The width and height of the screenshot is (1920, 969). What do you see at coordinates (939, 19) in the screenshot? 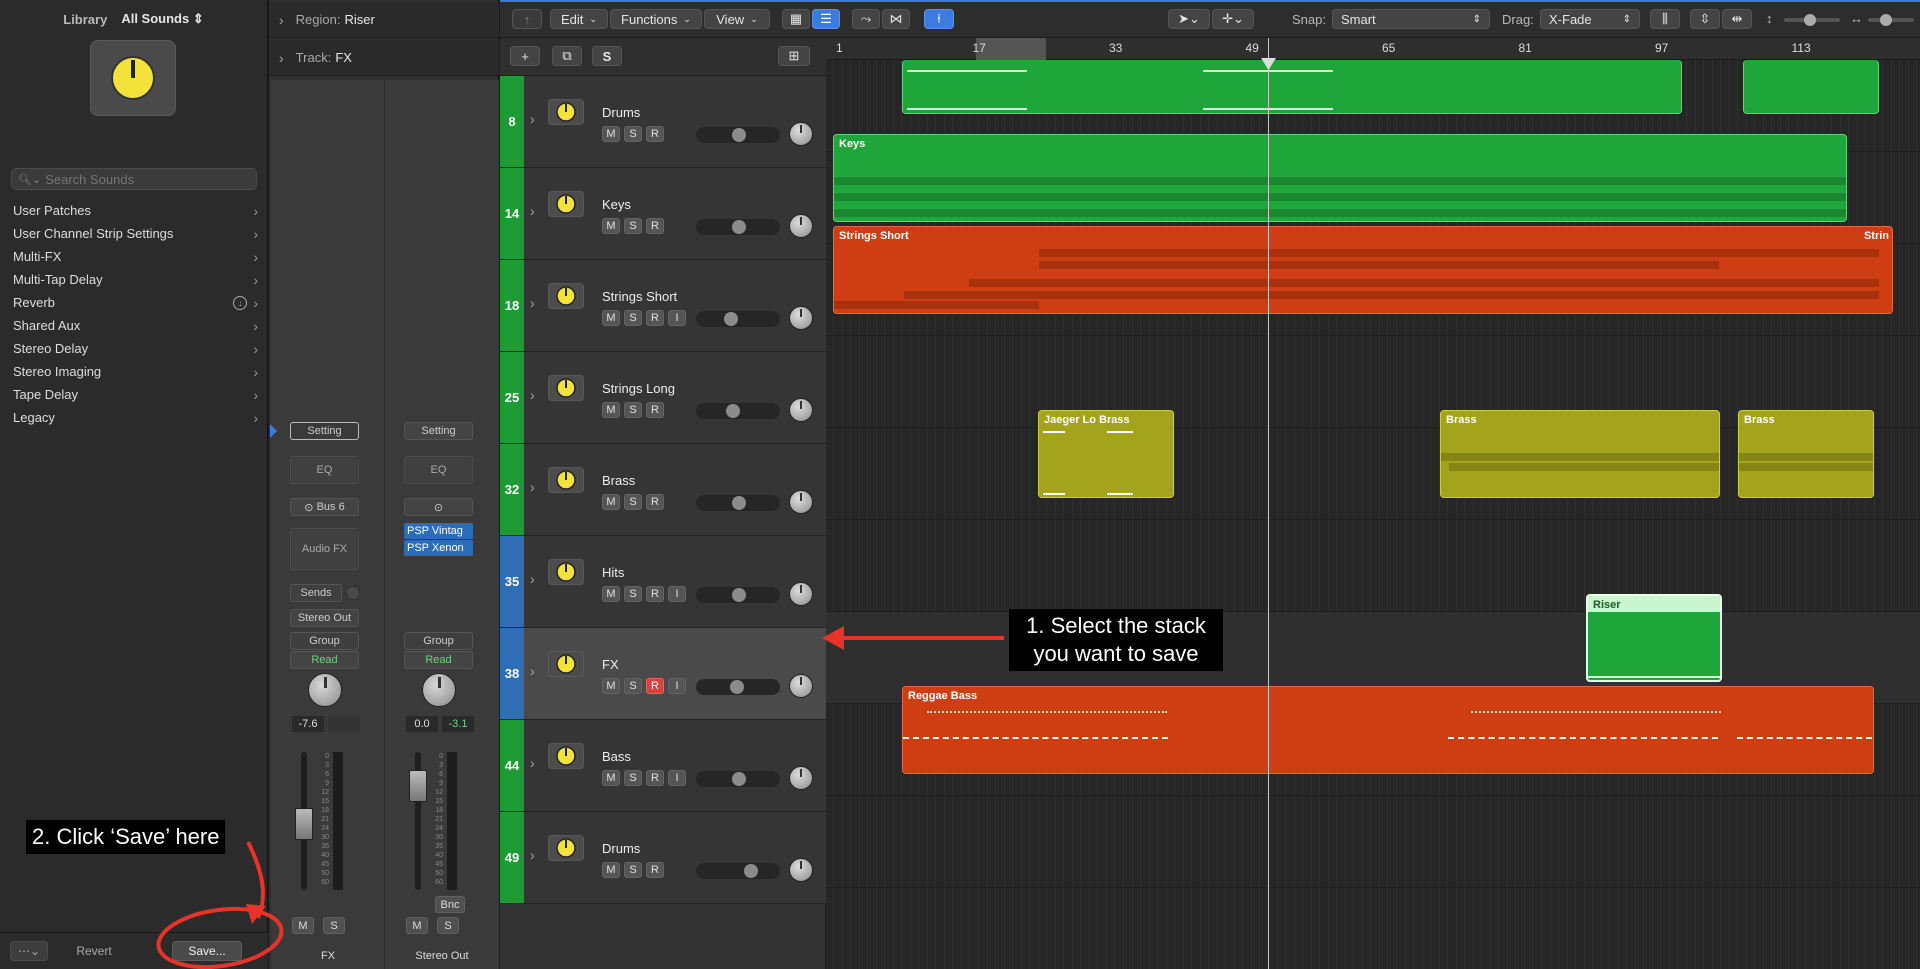
I see `catch-button: ⍿` at bounding box center [939, 19].